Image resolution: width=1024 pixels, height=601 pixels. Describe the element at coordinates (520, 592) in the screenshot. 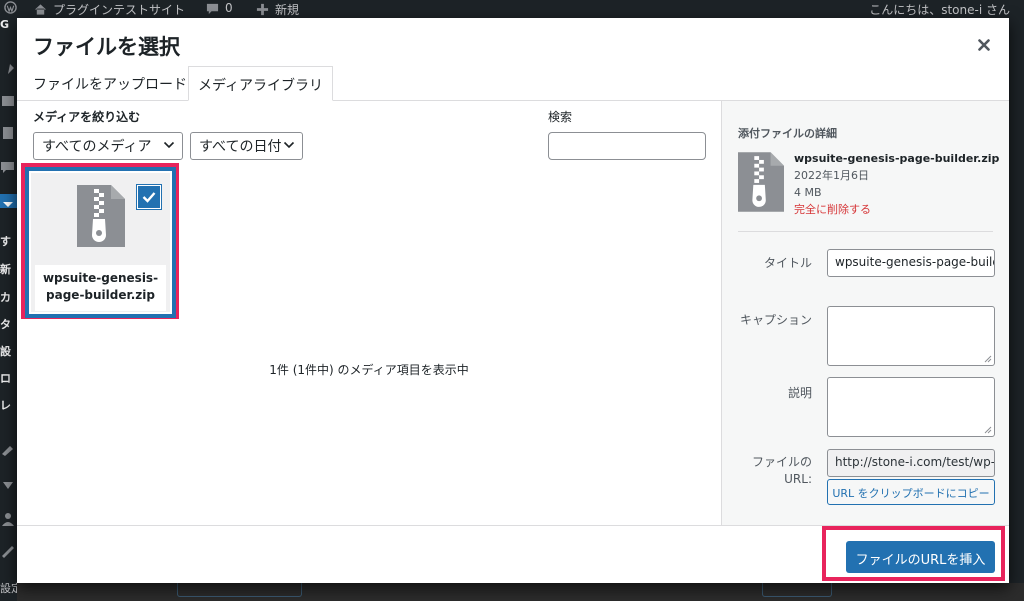

I see `background-page-strip` at that location.